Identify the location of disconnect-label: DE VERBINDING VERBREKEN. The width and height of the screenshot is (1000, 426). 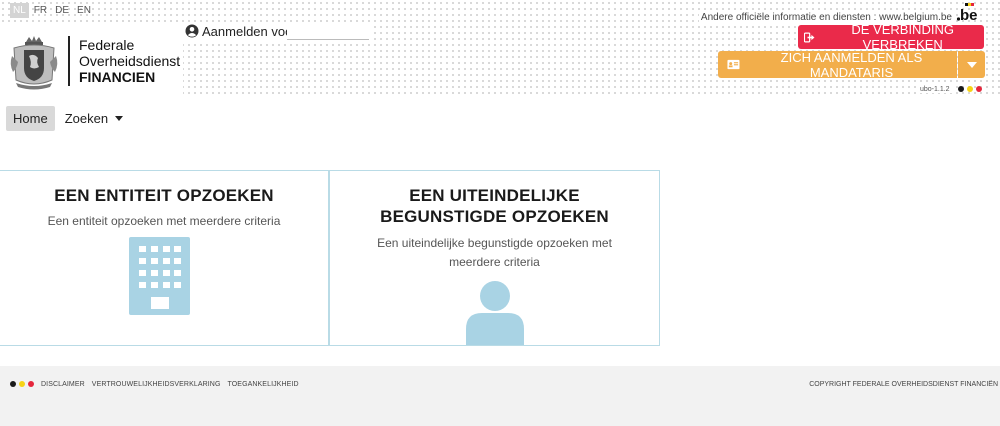
(902, 37).